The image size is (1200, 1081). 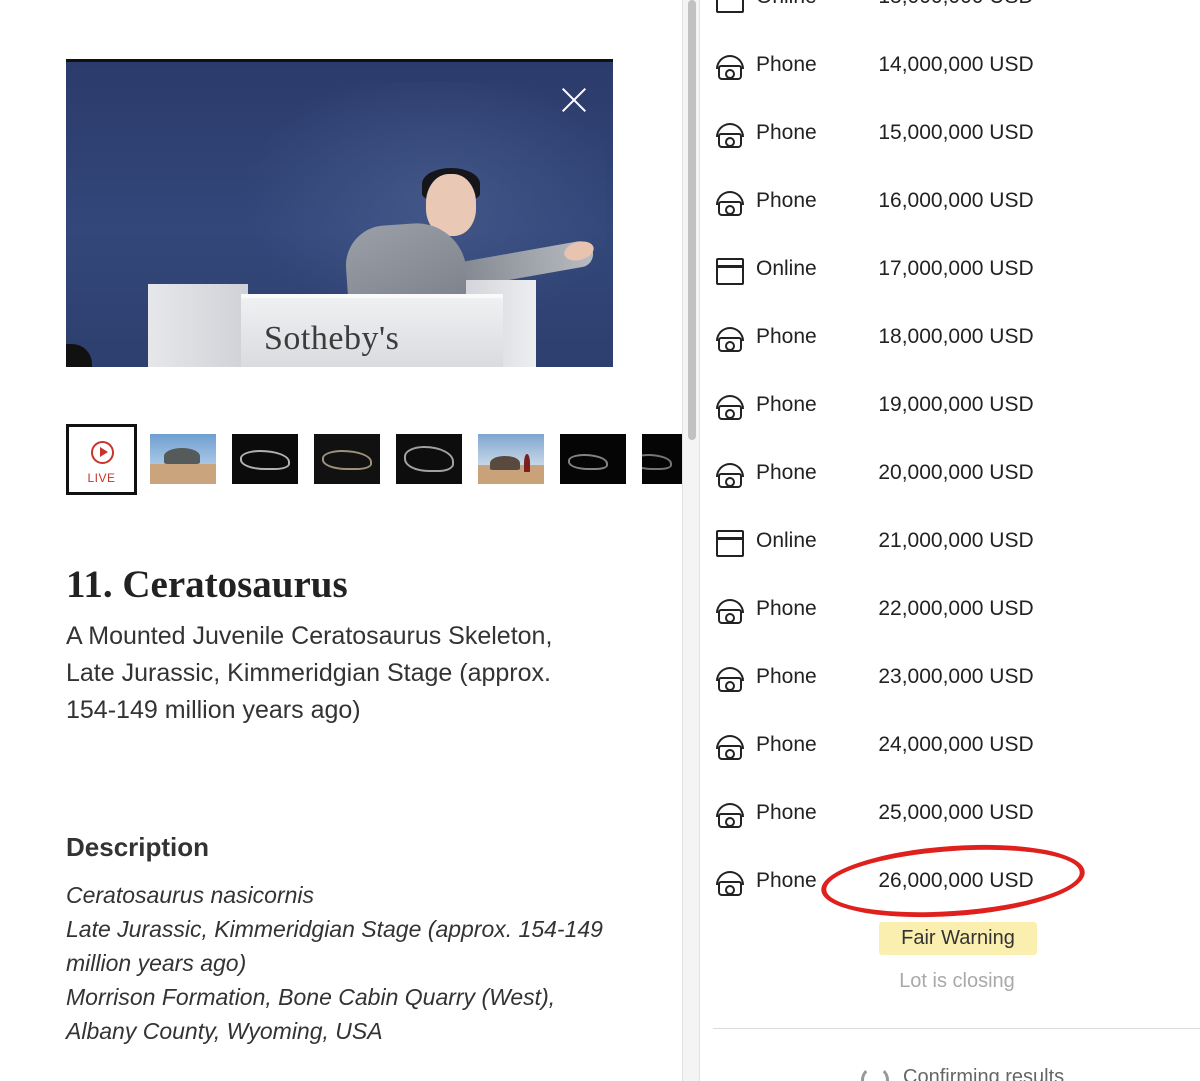 I want to click on bid-amount: 17,000,000 USD, so click(x=956, y=268).